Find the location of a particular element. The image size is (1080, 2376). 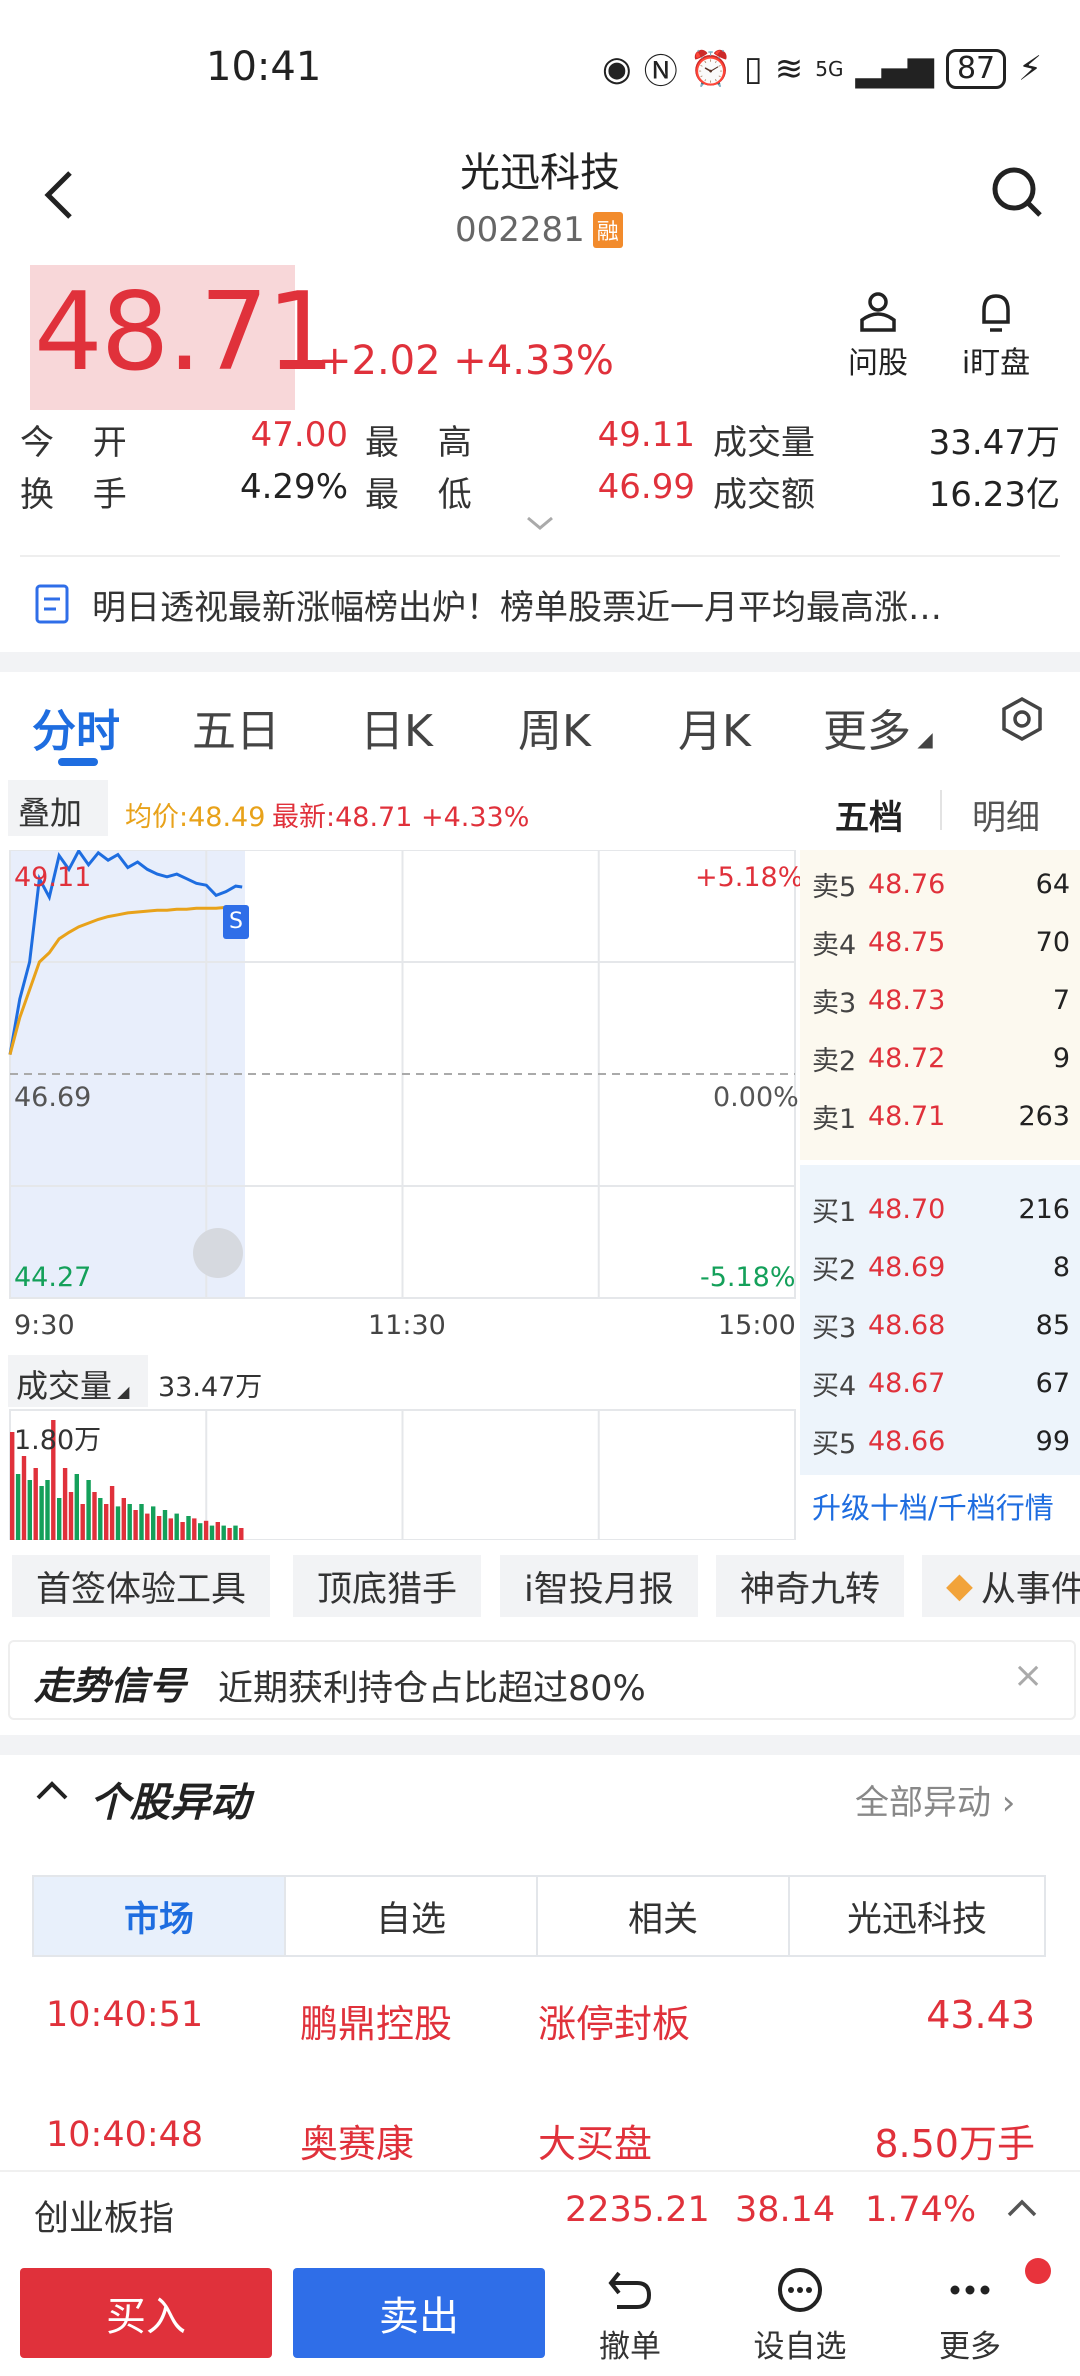

open-label: 今 开 is located at coordinates (80, 443).